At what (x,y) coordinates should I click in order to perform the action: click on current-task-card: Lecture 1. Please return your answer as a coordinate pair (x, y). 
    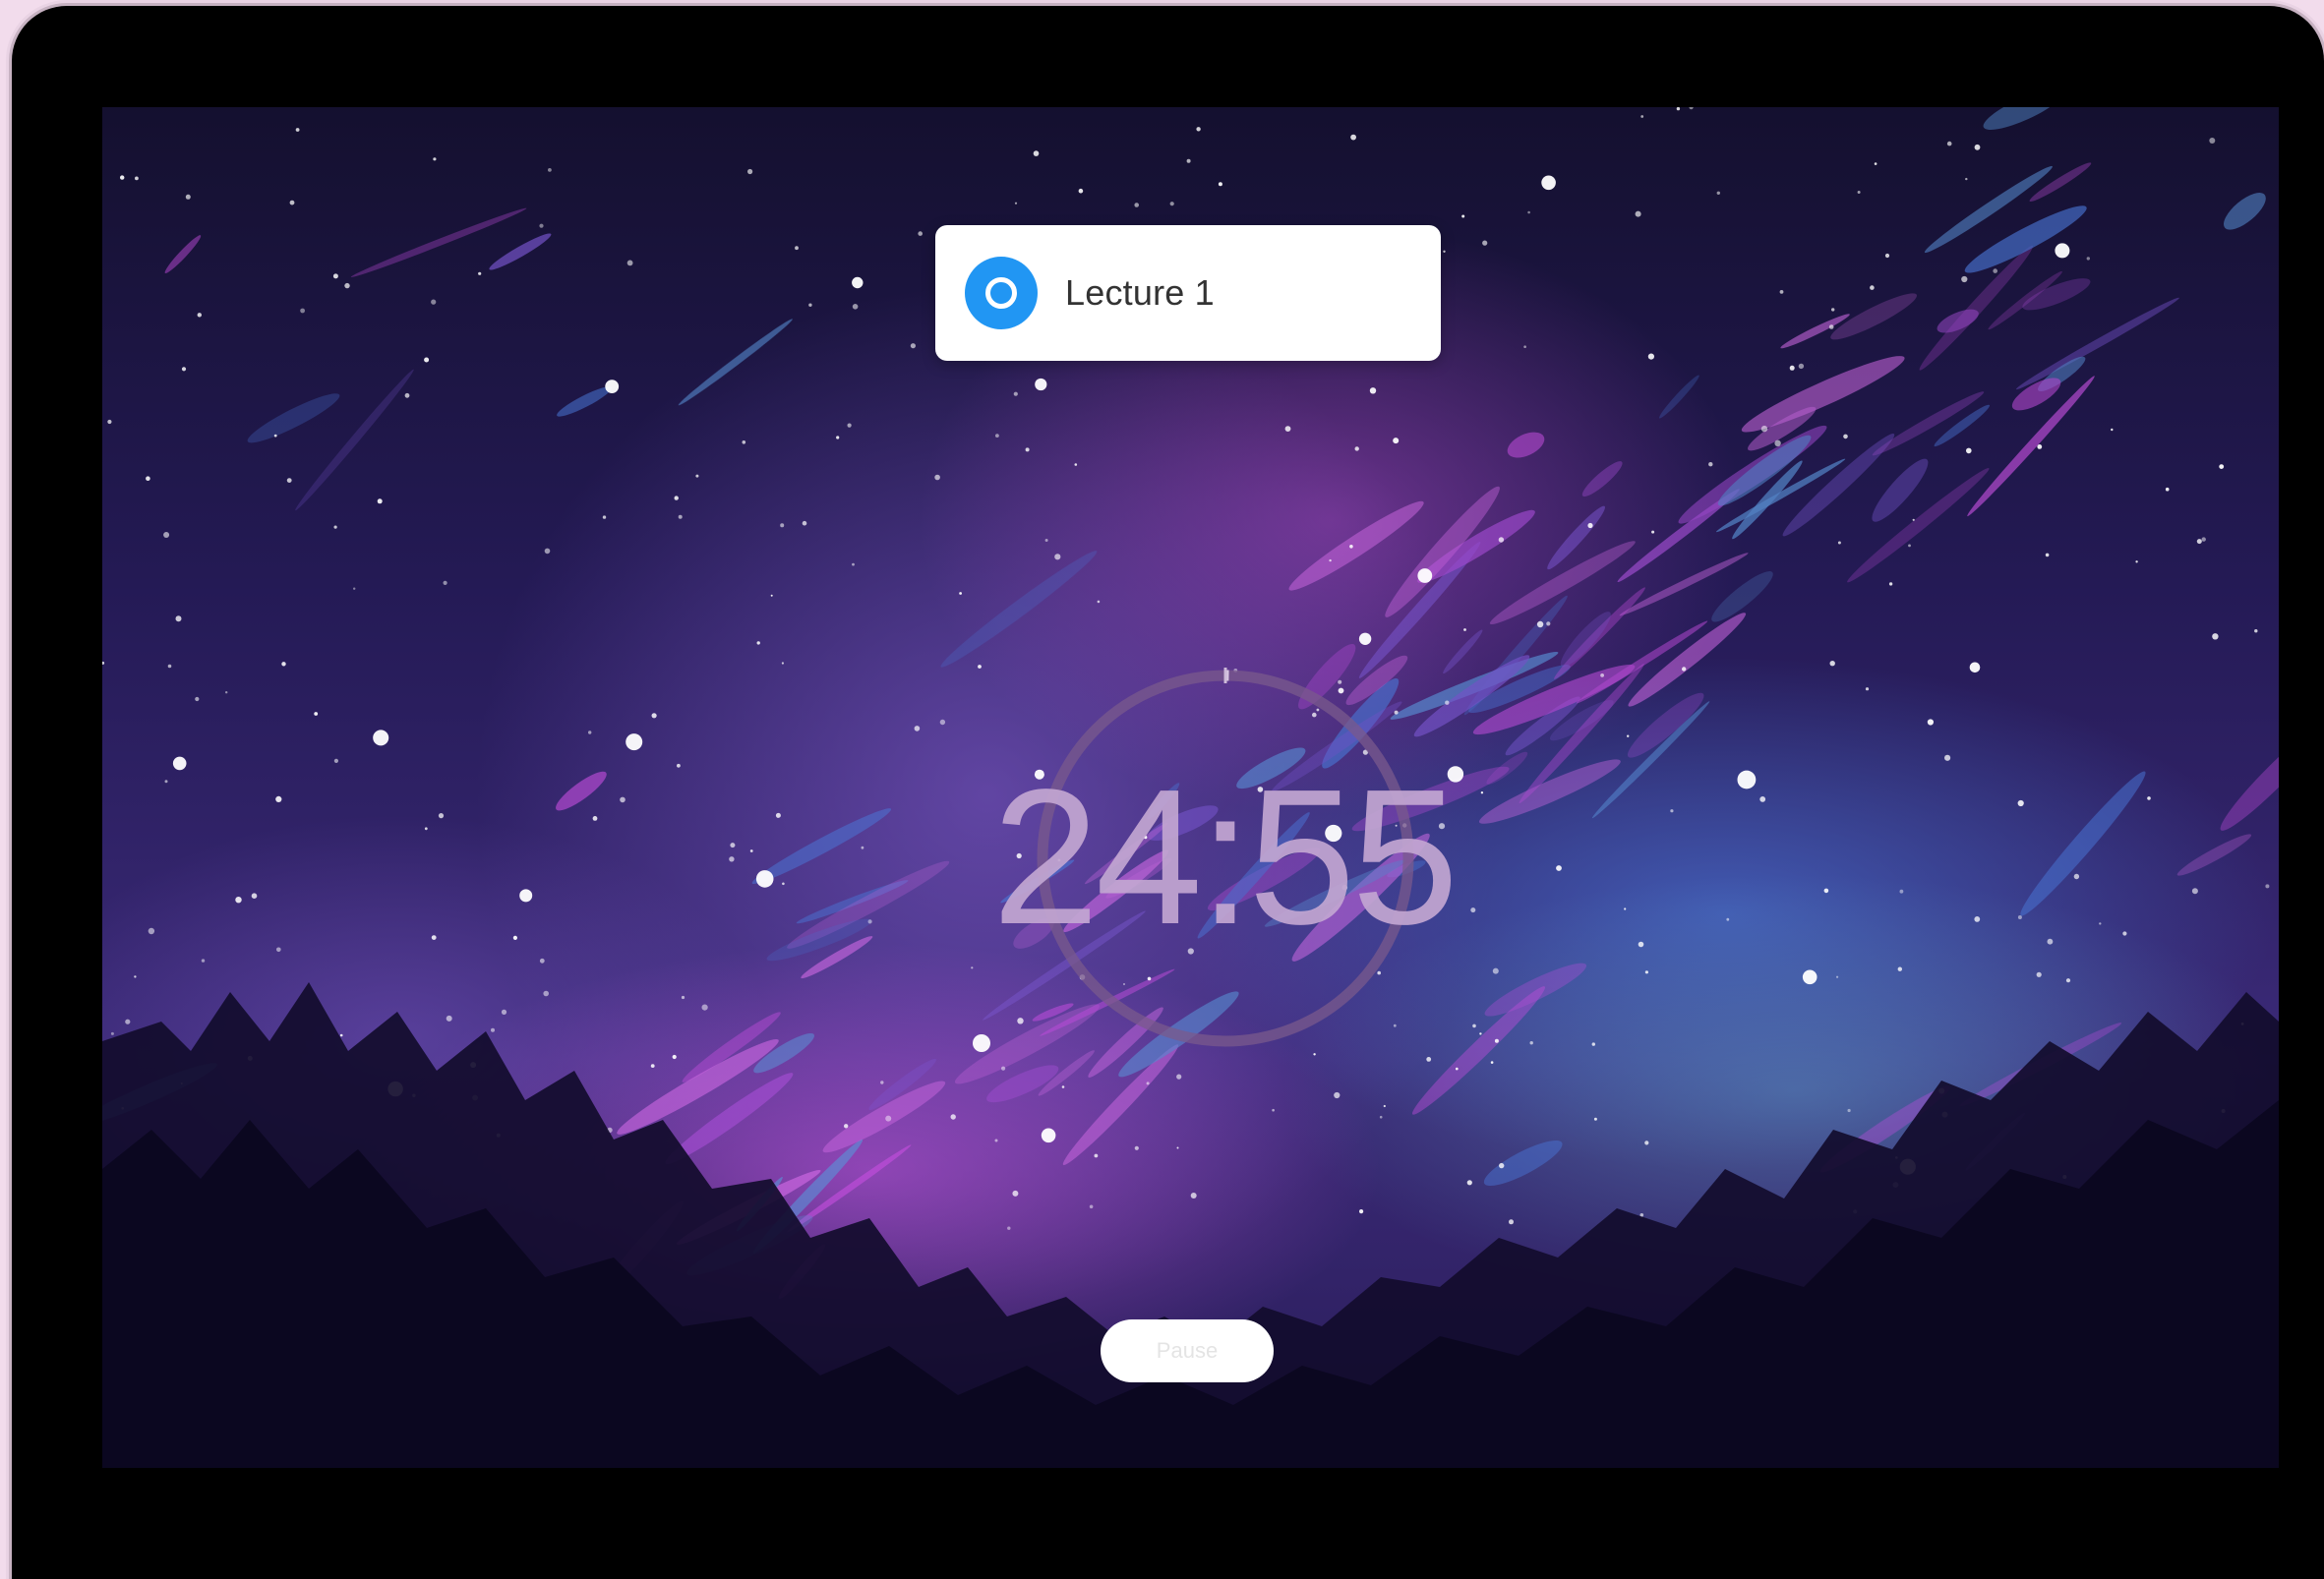
    Looking at the image, I should click on (1188, 293).